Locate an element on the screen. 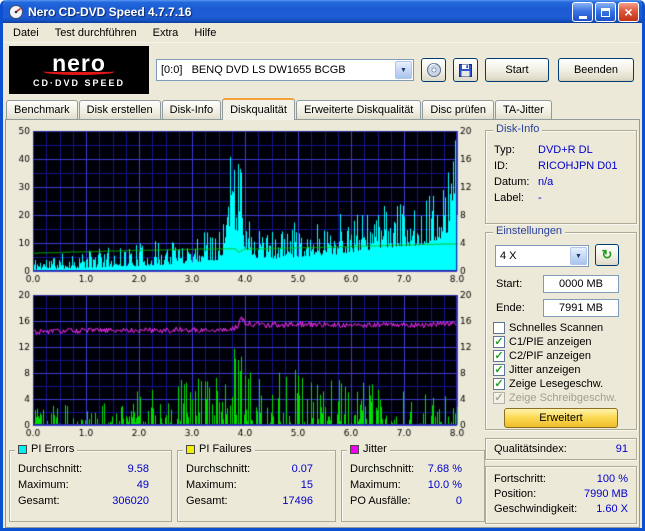 This screenshot has width=645, height=531. checkbox-c2-pif-anzeigen: C2/PIF anzeigen is located at coordinates (542, 356).